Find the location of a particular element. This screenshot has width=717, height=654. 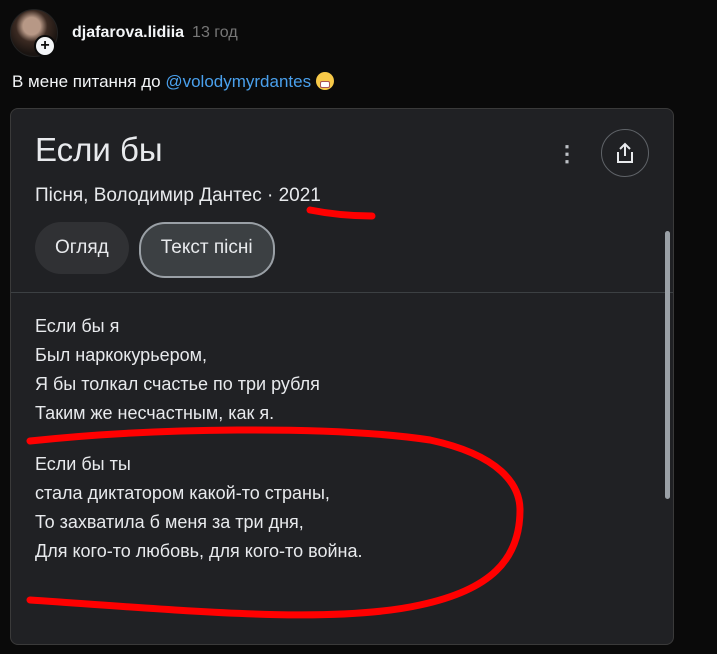

grinning-emoji-icon is located at coordinates (324, 81).